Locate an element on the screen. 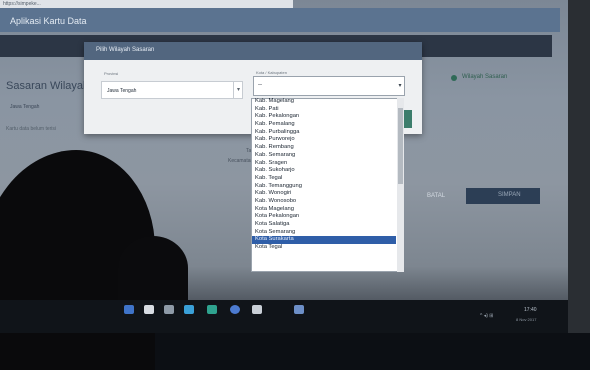 This screenshot has width=590, height=370. kecamatan-label: Kecamatan is located at coordinates (241, 161).